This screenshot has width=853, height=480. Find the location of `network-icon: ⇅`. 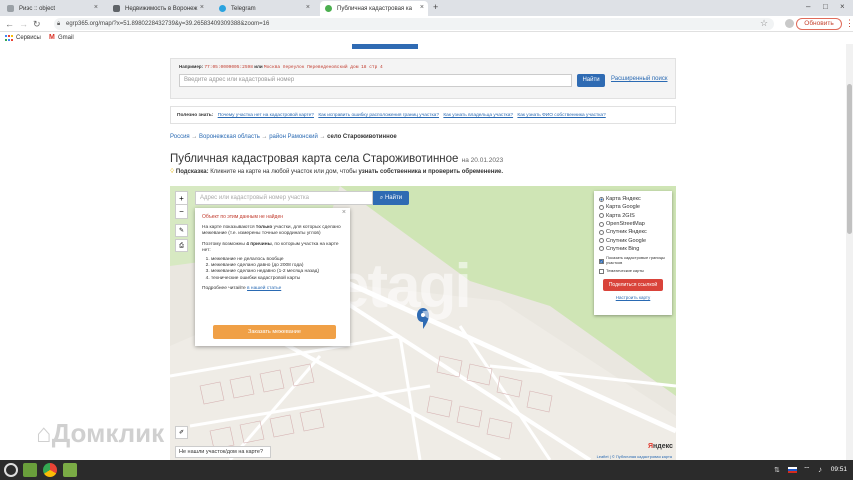

network-icon: ⇅ is located at coordinates (777, 470).